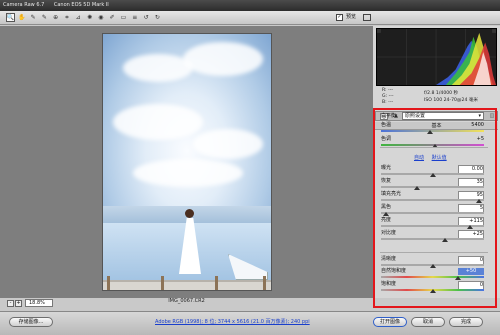 This screenshot has width=500, height=335. I want to click on rotate-right-icon: ↻, so click(157, 17).